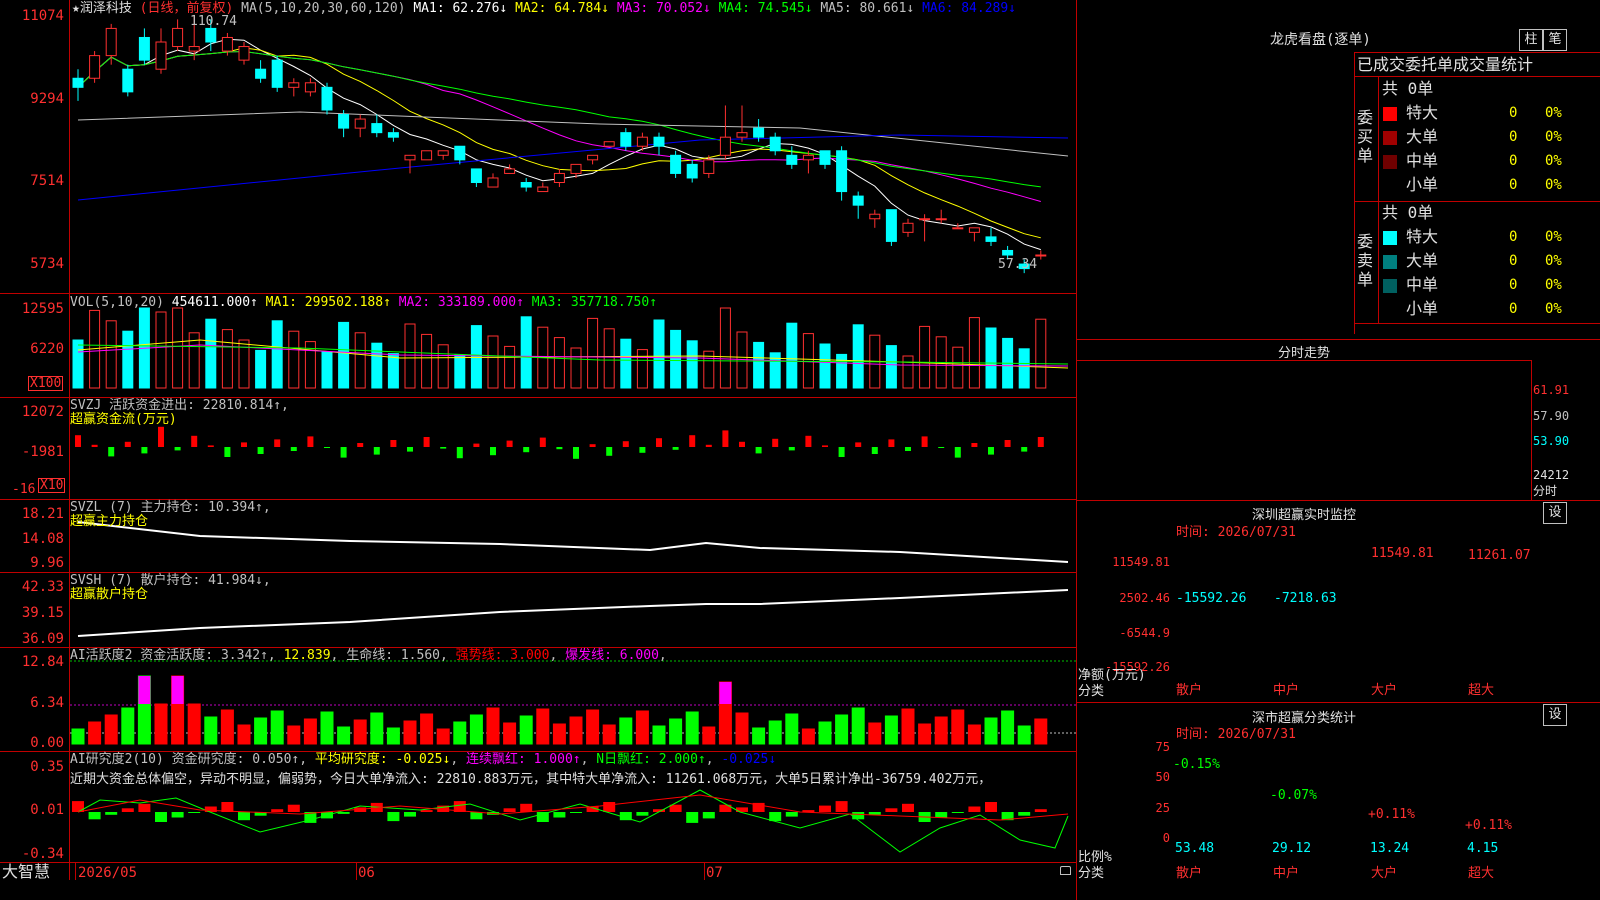 This screenshot has width=1600, height=900. Describe the element at coordinates (1236, 734) in the screenshot. I see `classify-time: 时间: 2026/07/31` at that location.